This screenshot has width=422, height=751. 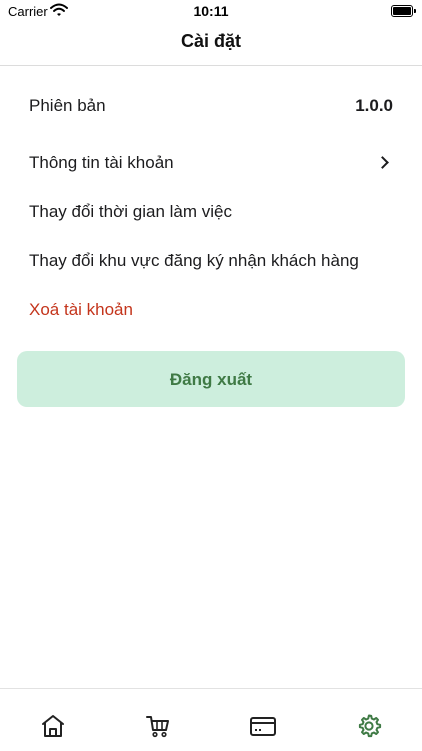 I want to click on card-icon, so click(x=263, y=726).